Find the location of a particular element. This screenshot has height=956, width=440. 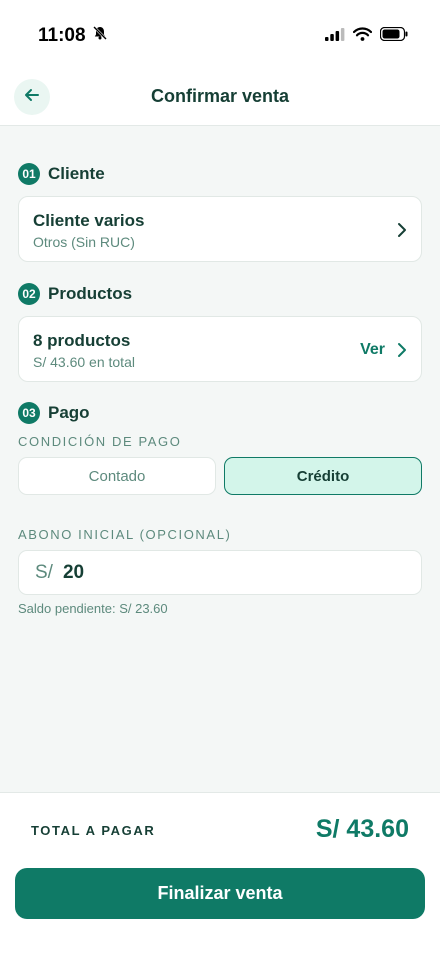

status-time: 11:08 is located at coordinates (73, 36).